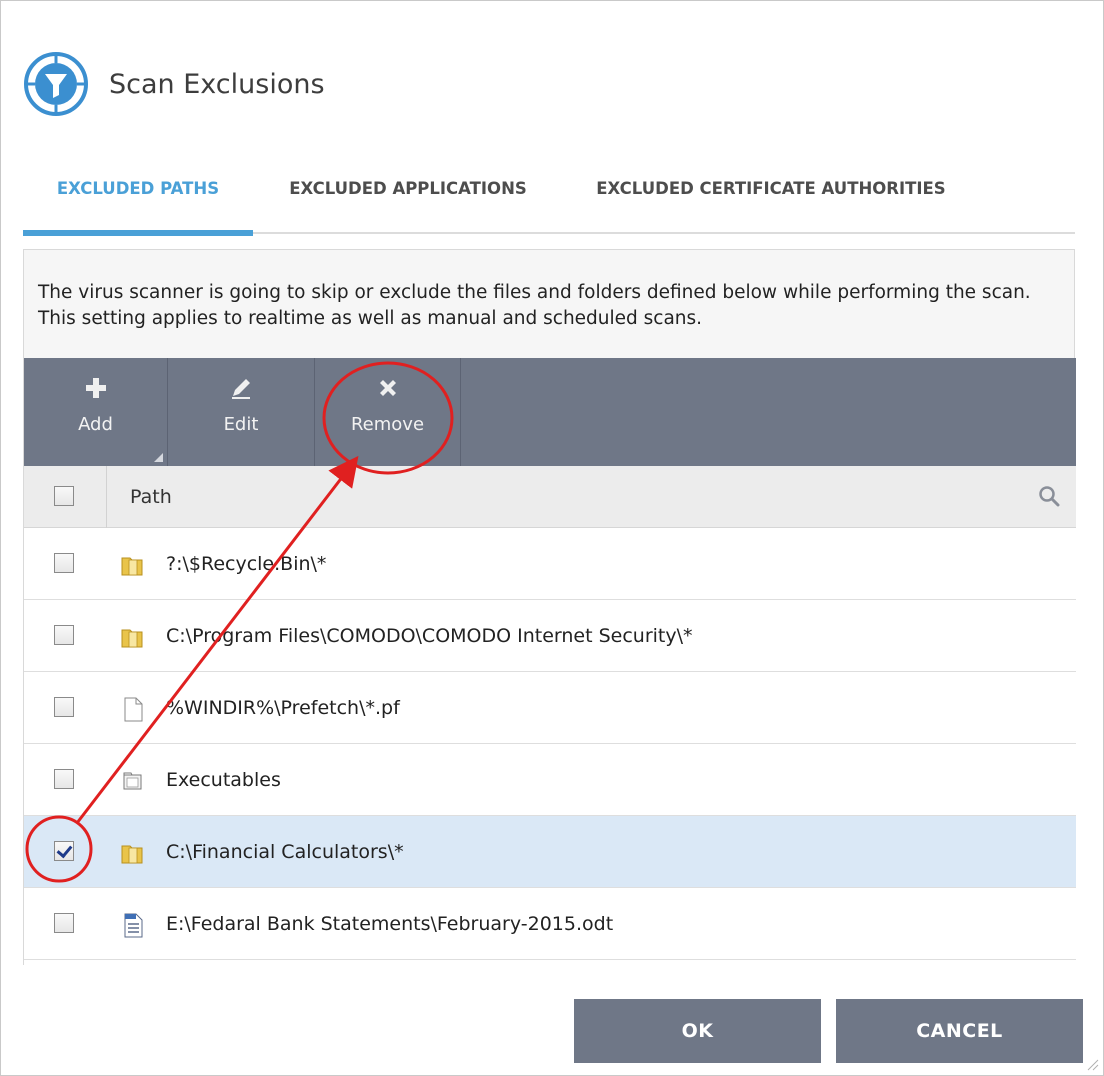  I want to click on dialog-title: Scan Exclusions, so click(217, 84).